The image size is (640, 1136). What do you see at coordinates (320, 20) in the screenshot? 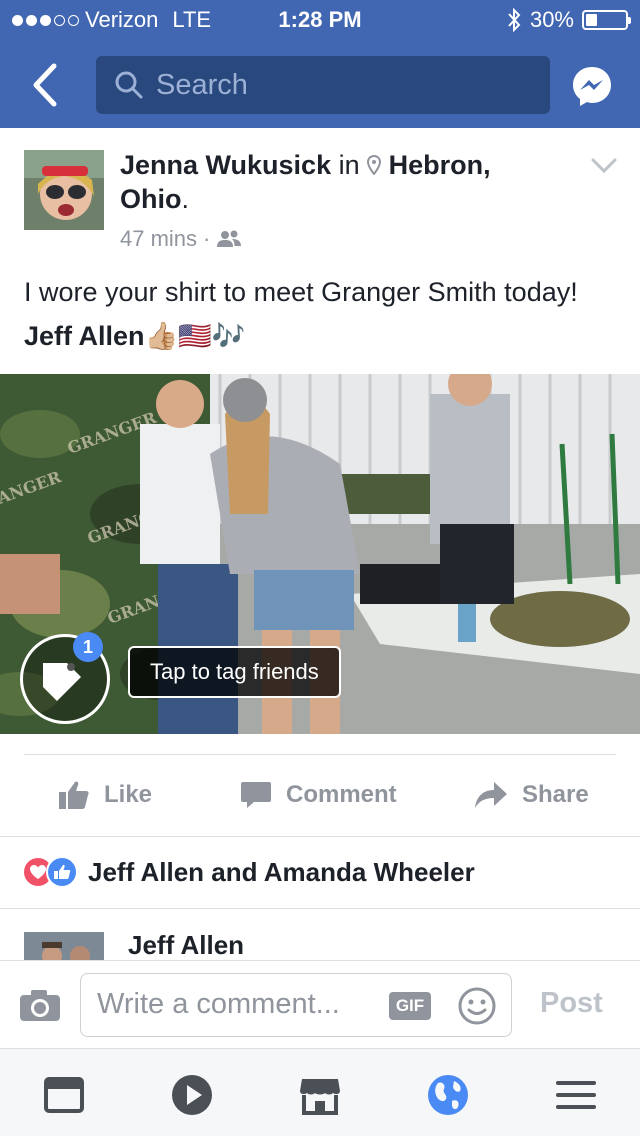
I see `status-bar: Verizon LTE 1:28 PM 30%` at bounding box center [320, 20].